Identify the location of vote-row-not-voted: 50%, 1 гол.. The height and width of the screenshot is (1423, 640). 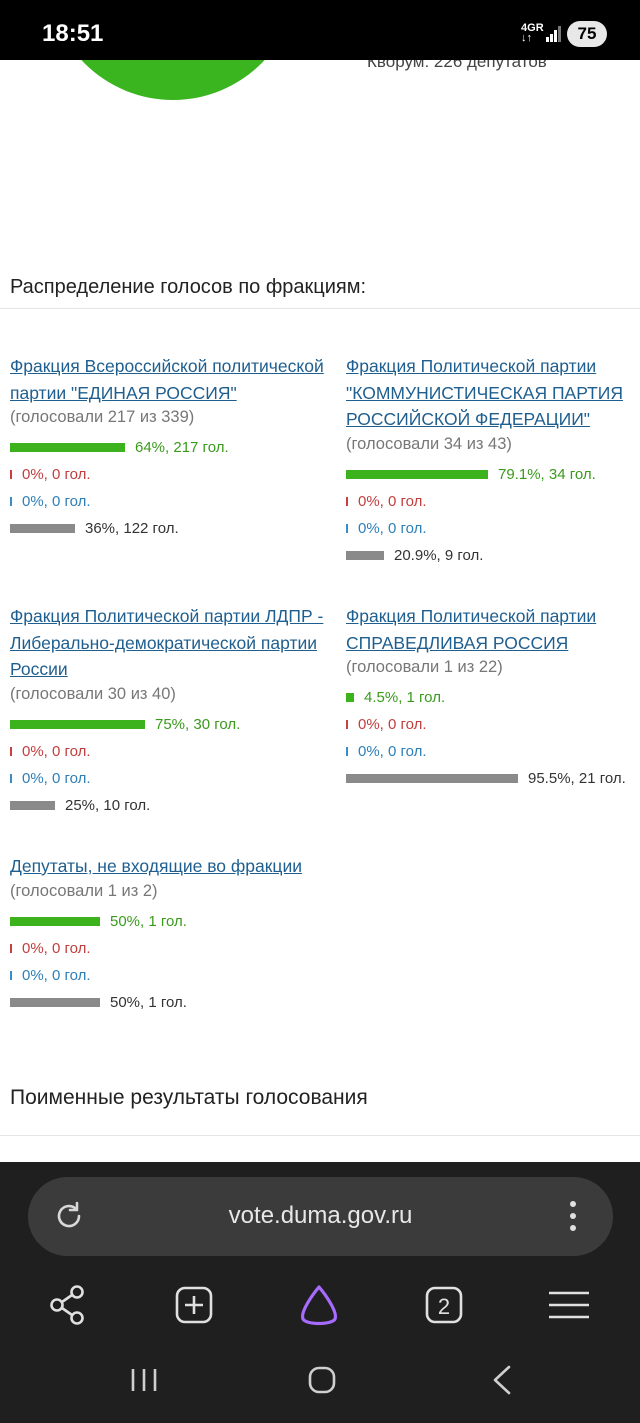
(170, 1002).